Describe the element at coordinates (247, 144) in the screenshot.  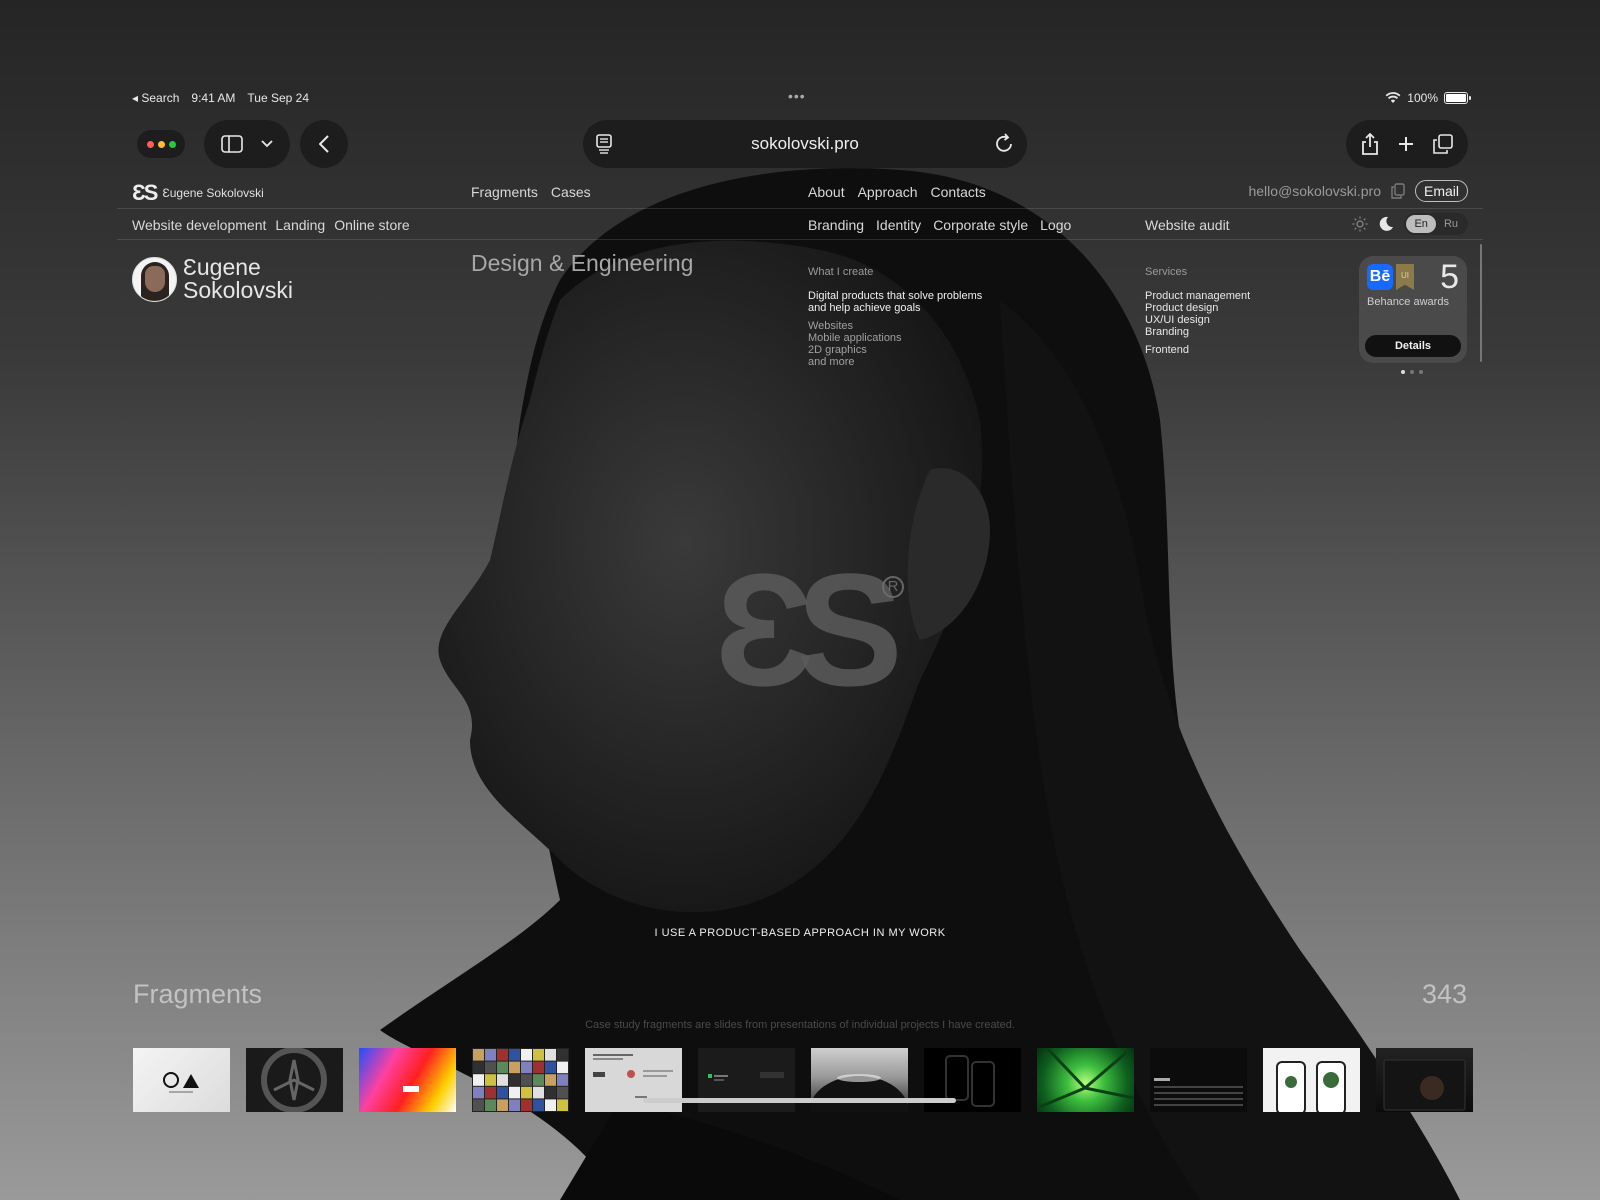
I see `sidebar-toggle-group` at that location.